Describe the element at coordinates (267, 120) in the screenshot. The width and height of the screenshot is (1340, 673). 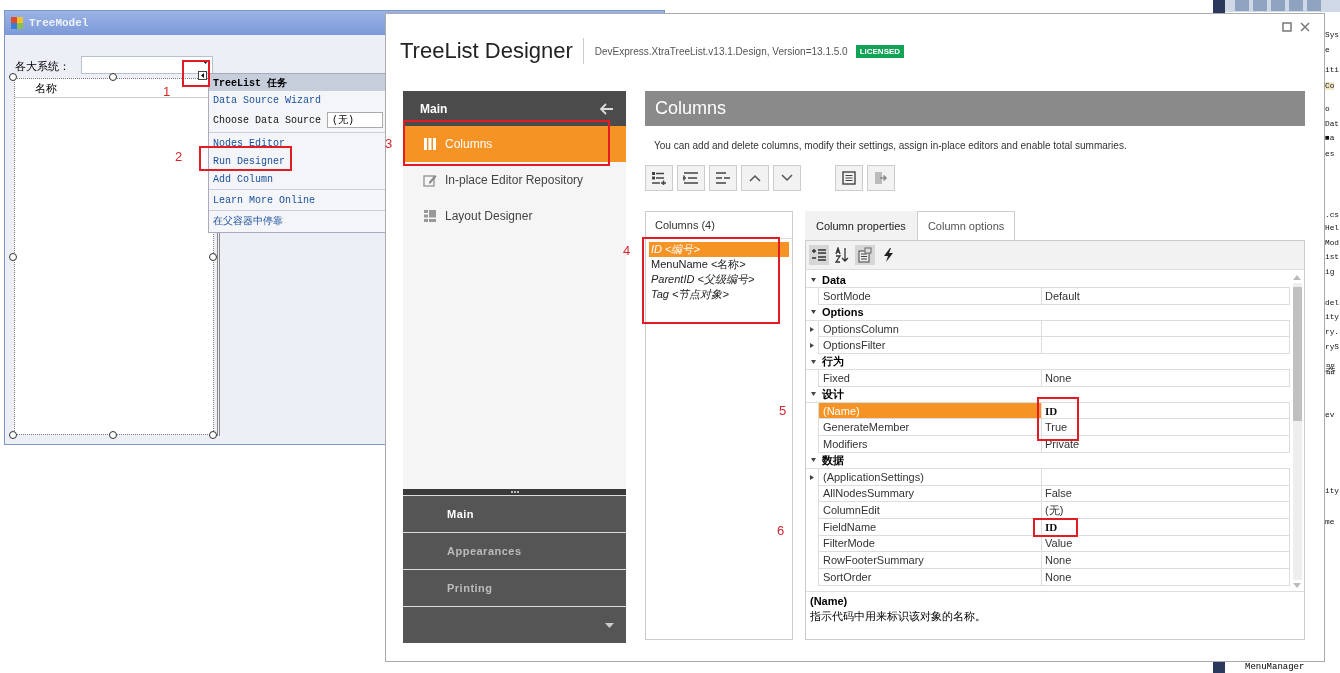
I see `field-label: Choose Data Source` at that location.